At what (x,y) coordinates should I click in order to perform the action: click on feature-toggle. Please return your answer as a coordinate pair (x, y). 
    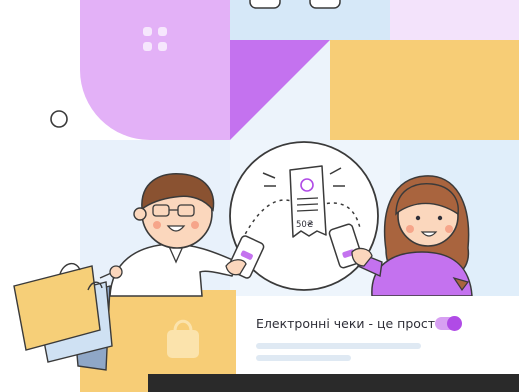
    Looking at the image, I should click on (448, 323).